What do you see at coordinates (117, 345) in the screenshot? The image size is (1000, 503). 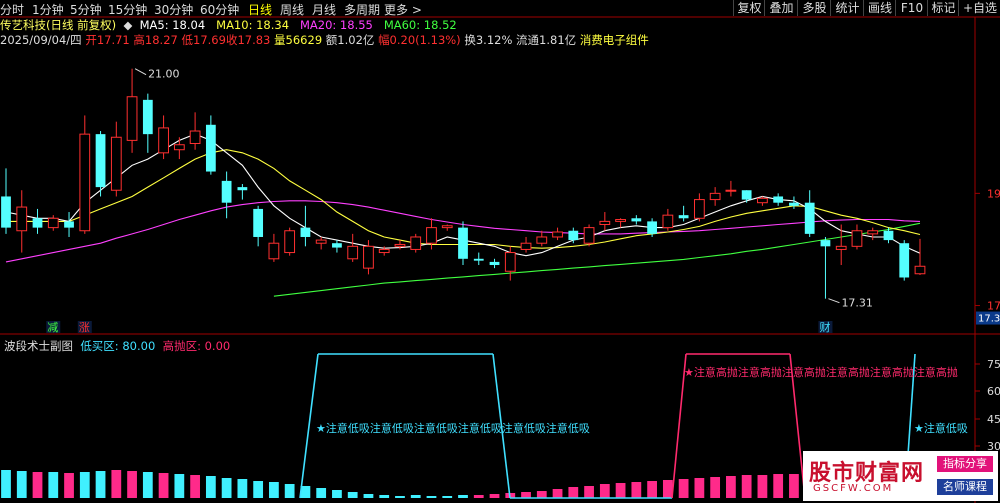 I see `sub-indicator-header: 波段术士副图 低买区: 80.00 高抛区: 0.00` at bounding box center [117, 345].